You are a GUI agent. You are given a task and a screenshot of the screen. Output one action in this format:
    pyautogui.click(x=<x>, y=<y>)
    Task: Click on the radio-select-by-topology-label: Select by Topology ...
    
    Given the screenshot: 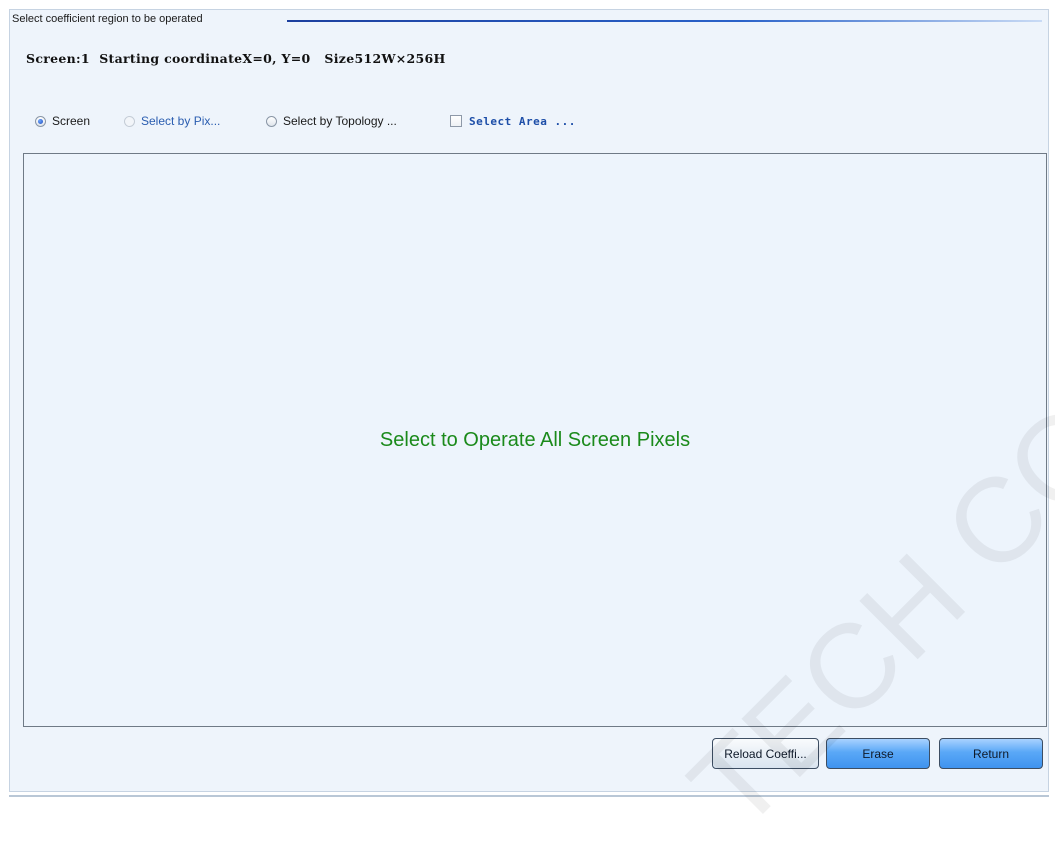 What is the action you would take?
    pyautogui.click(x=340, y=121)
    